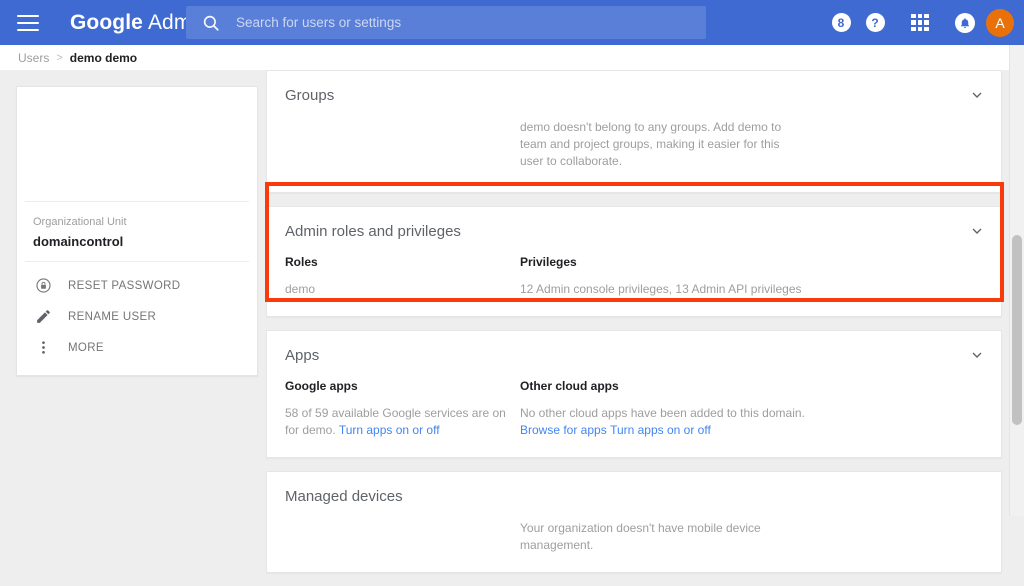 The image size is (1024, 586). I want to click on other-cloud-apps-heading: Other cloud apps, so click(569, 386).